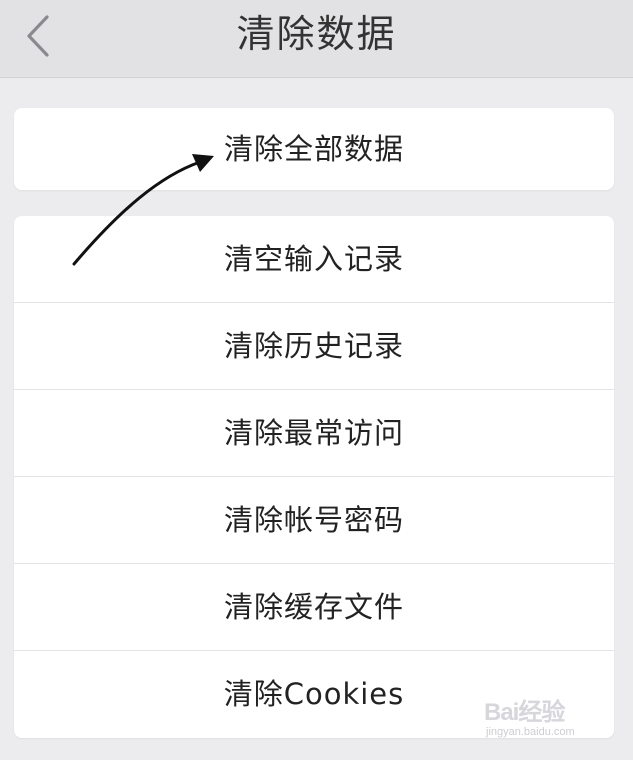 The height and width of the screenshot is (760, 633). I want to click on clear-cache-files-item: 清除缓存文件, so click(314, 607).